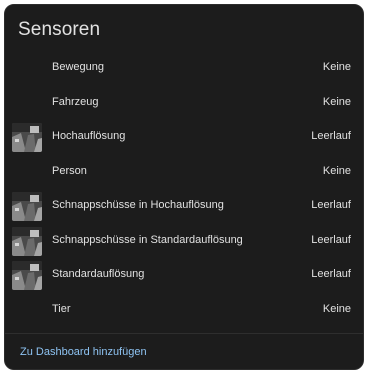  I want to click on entity-row-snapshots-high: Schnappschüsse in Hochauflösung Leerlauf, so click(184, 206).